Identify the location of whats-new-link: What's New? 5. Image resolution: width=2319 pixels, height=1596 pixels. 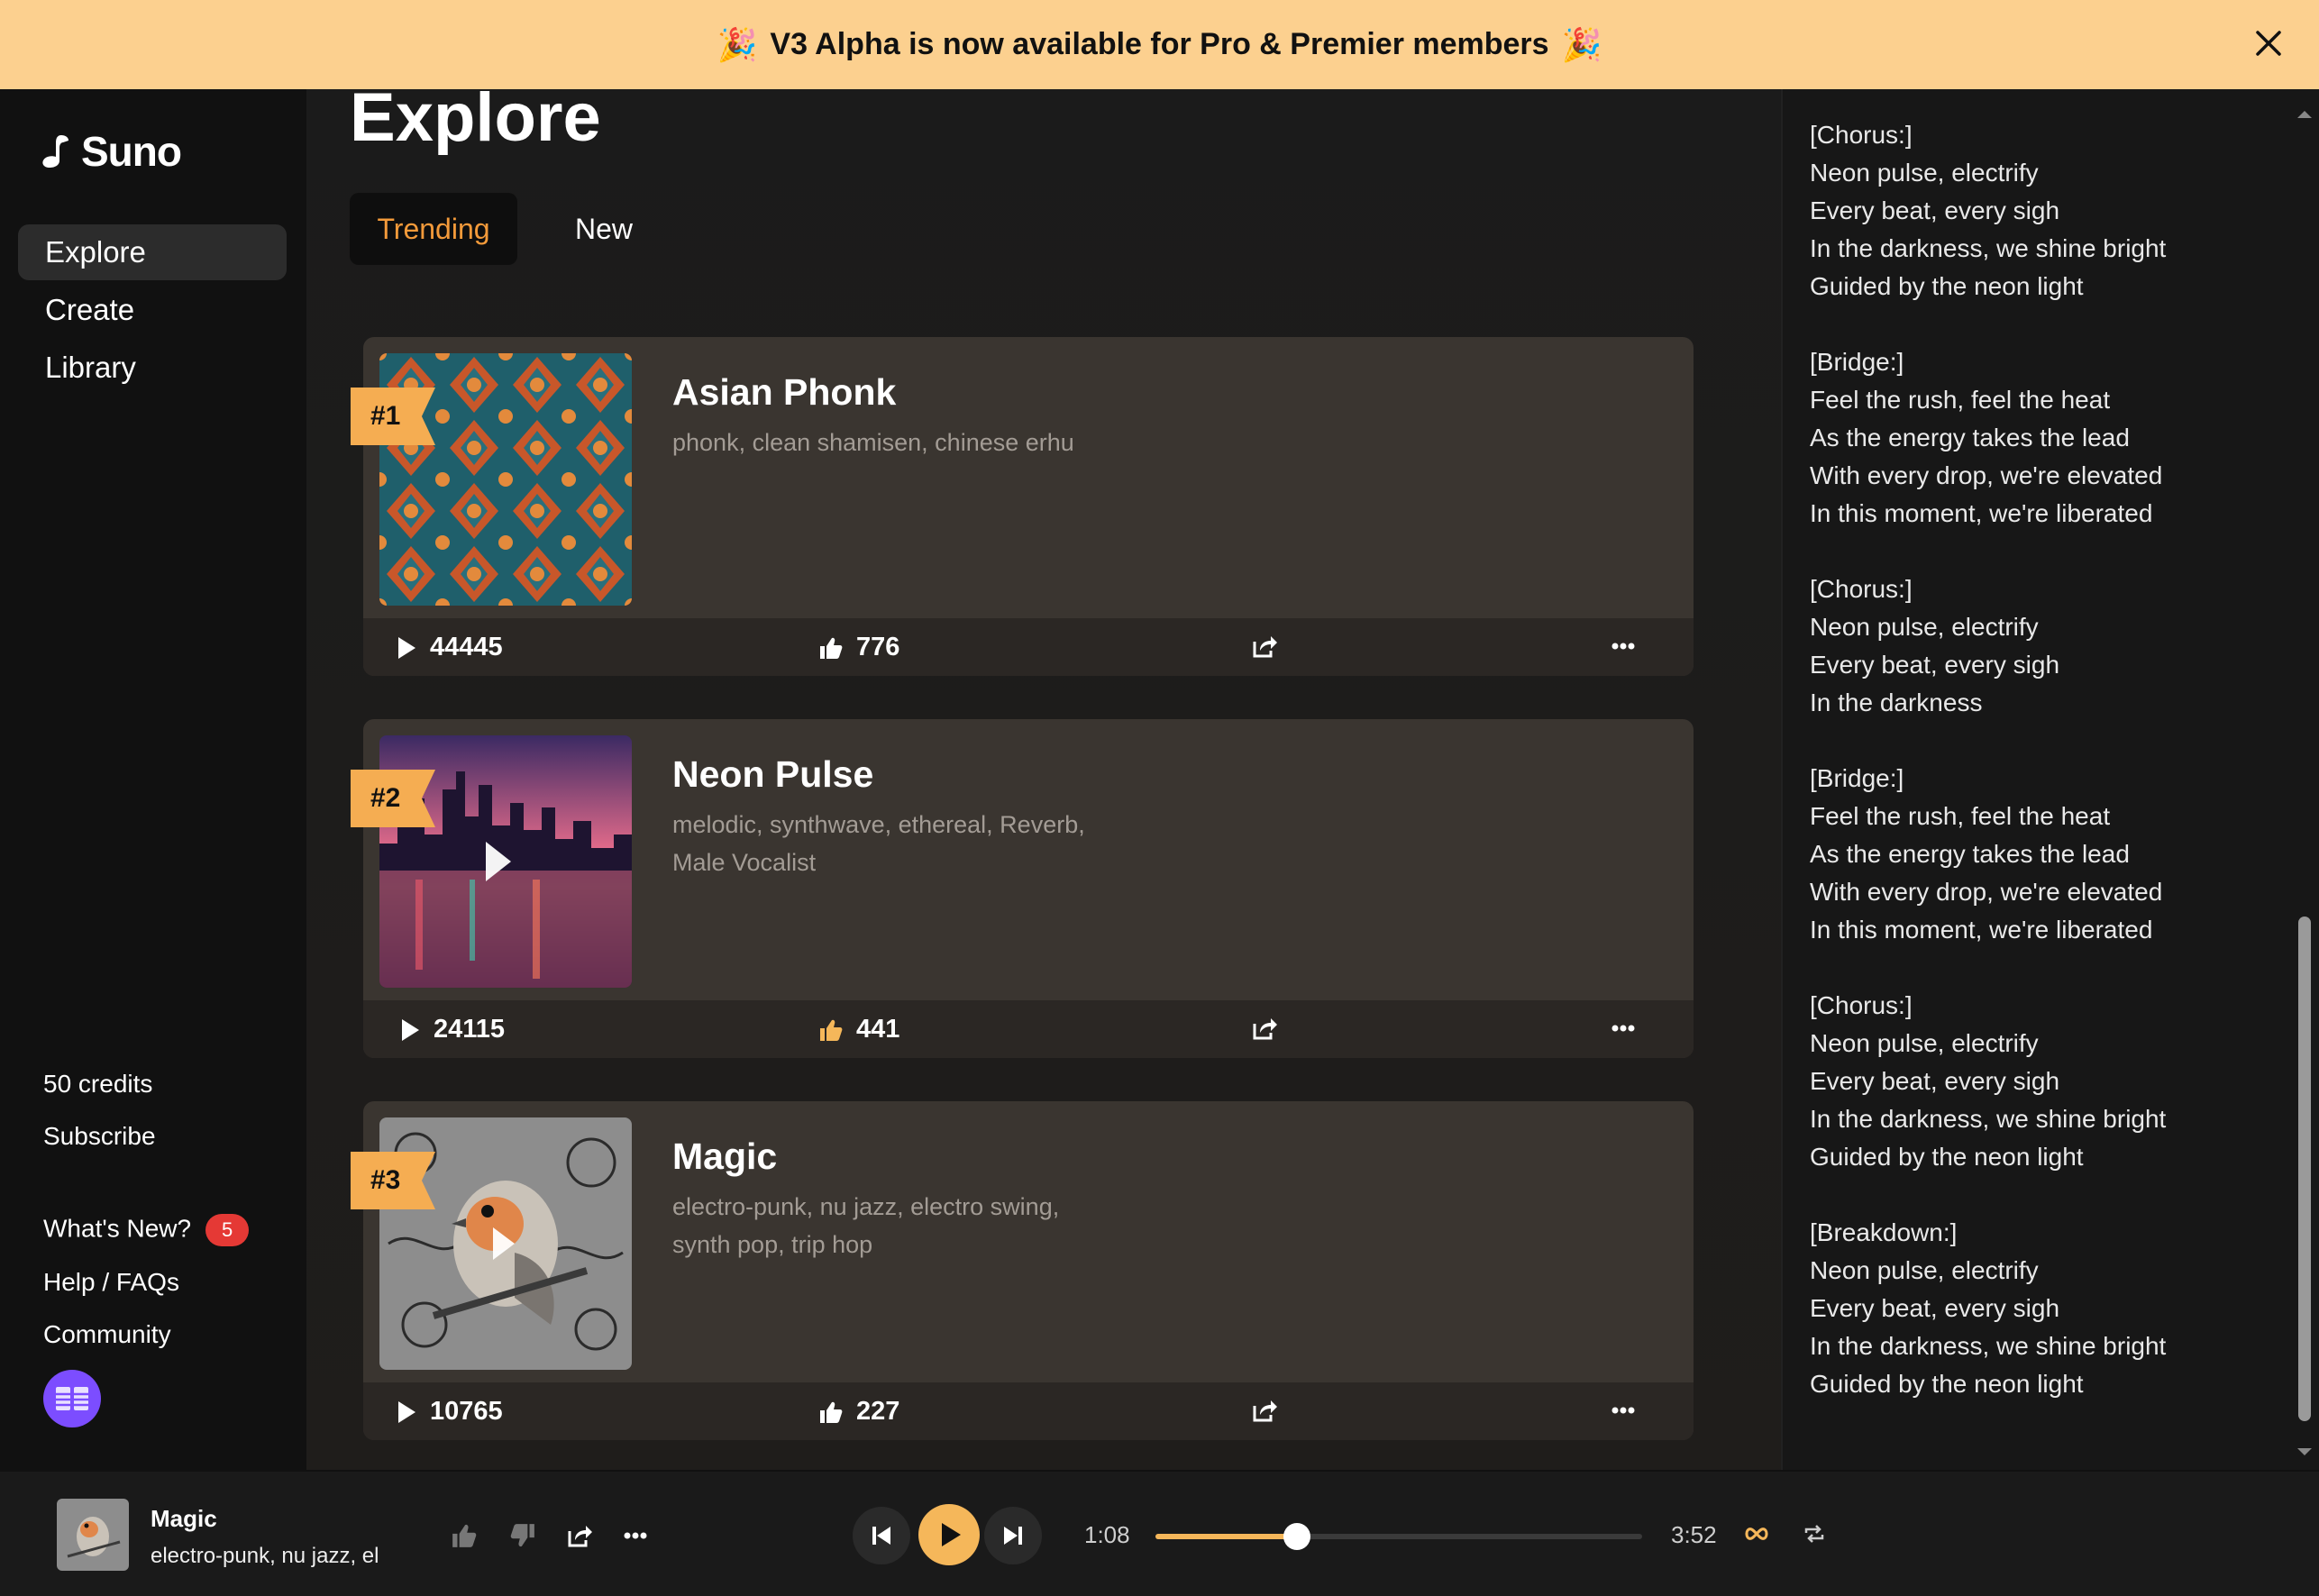
(146, 1230).